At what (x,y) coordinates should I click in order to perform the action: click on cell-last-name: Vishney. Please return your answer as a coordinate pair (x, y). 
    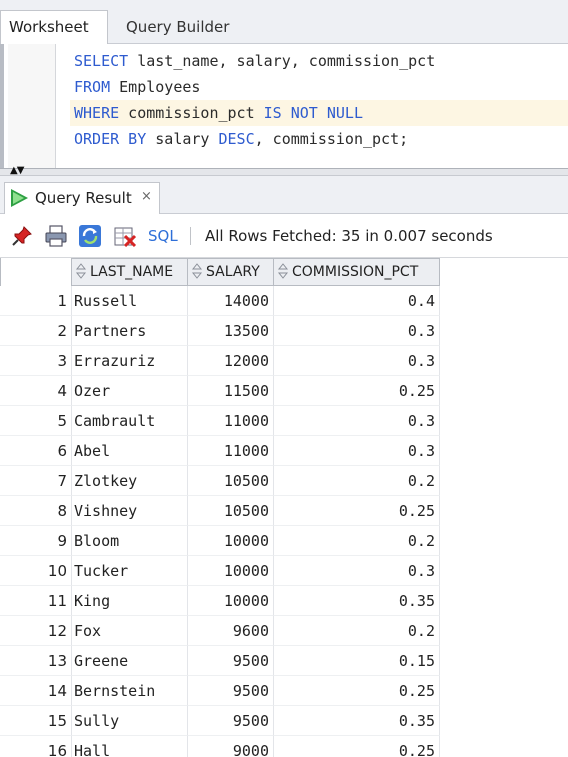
    Looking at the image, I should click on (130, 511).